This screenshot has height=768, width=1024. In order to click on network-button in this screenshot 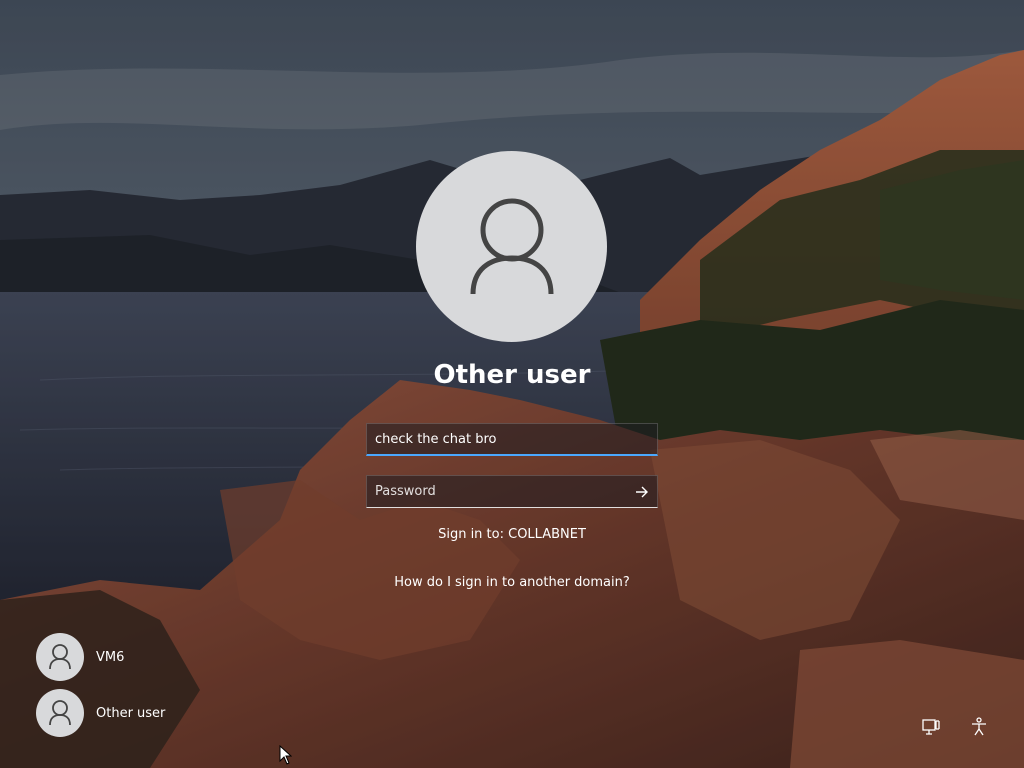, I will do `click(931, 727)`.